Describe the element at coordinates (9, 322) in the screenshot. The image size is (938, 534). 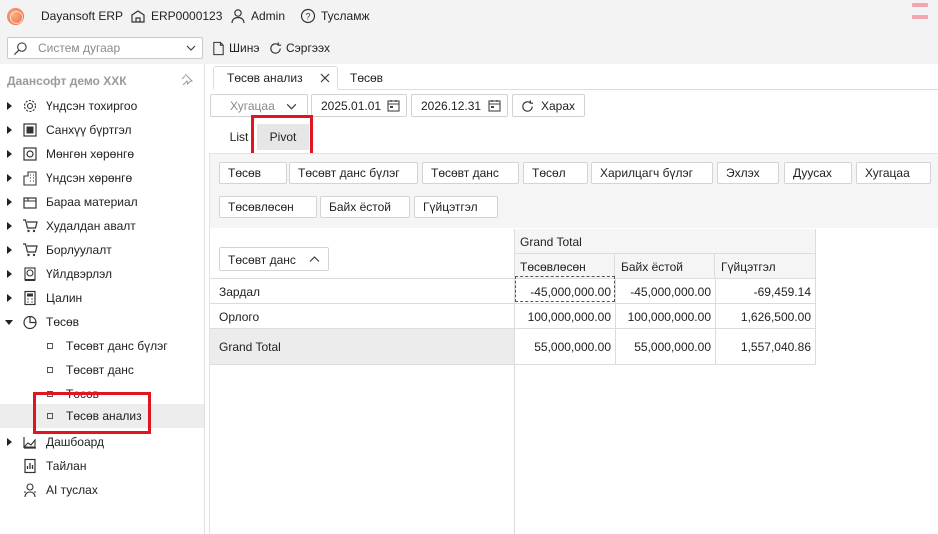
I see `collapse-icon` at that location.